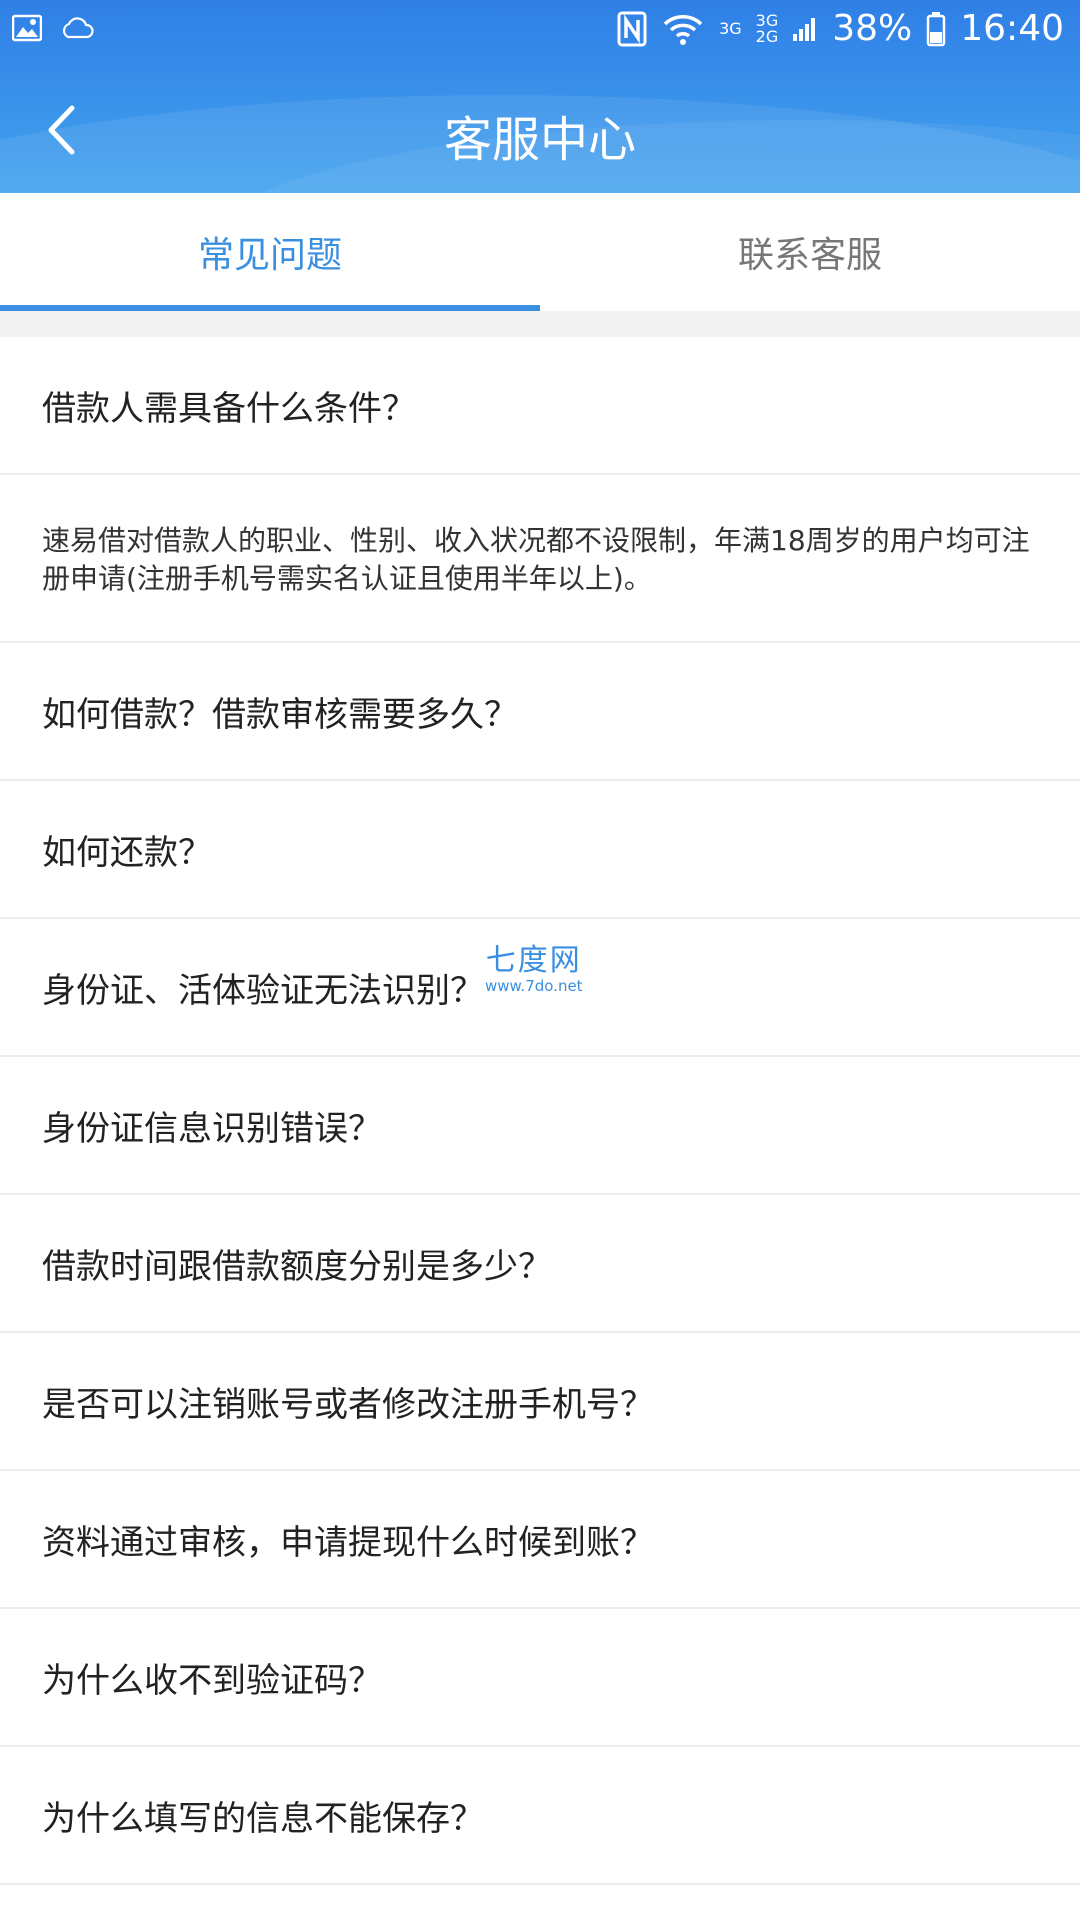  I want to click on faq-question-text: 如何还款？, so click(127, 852).